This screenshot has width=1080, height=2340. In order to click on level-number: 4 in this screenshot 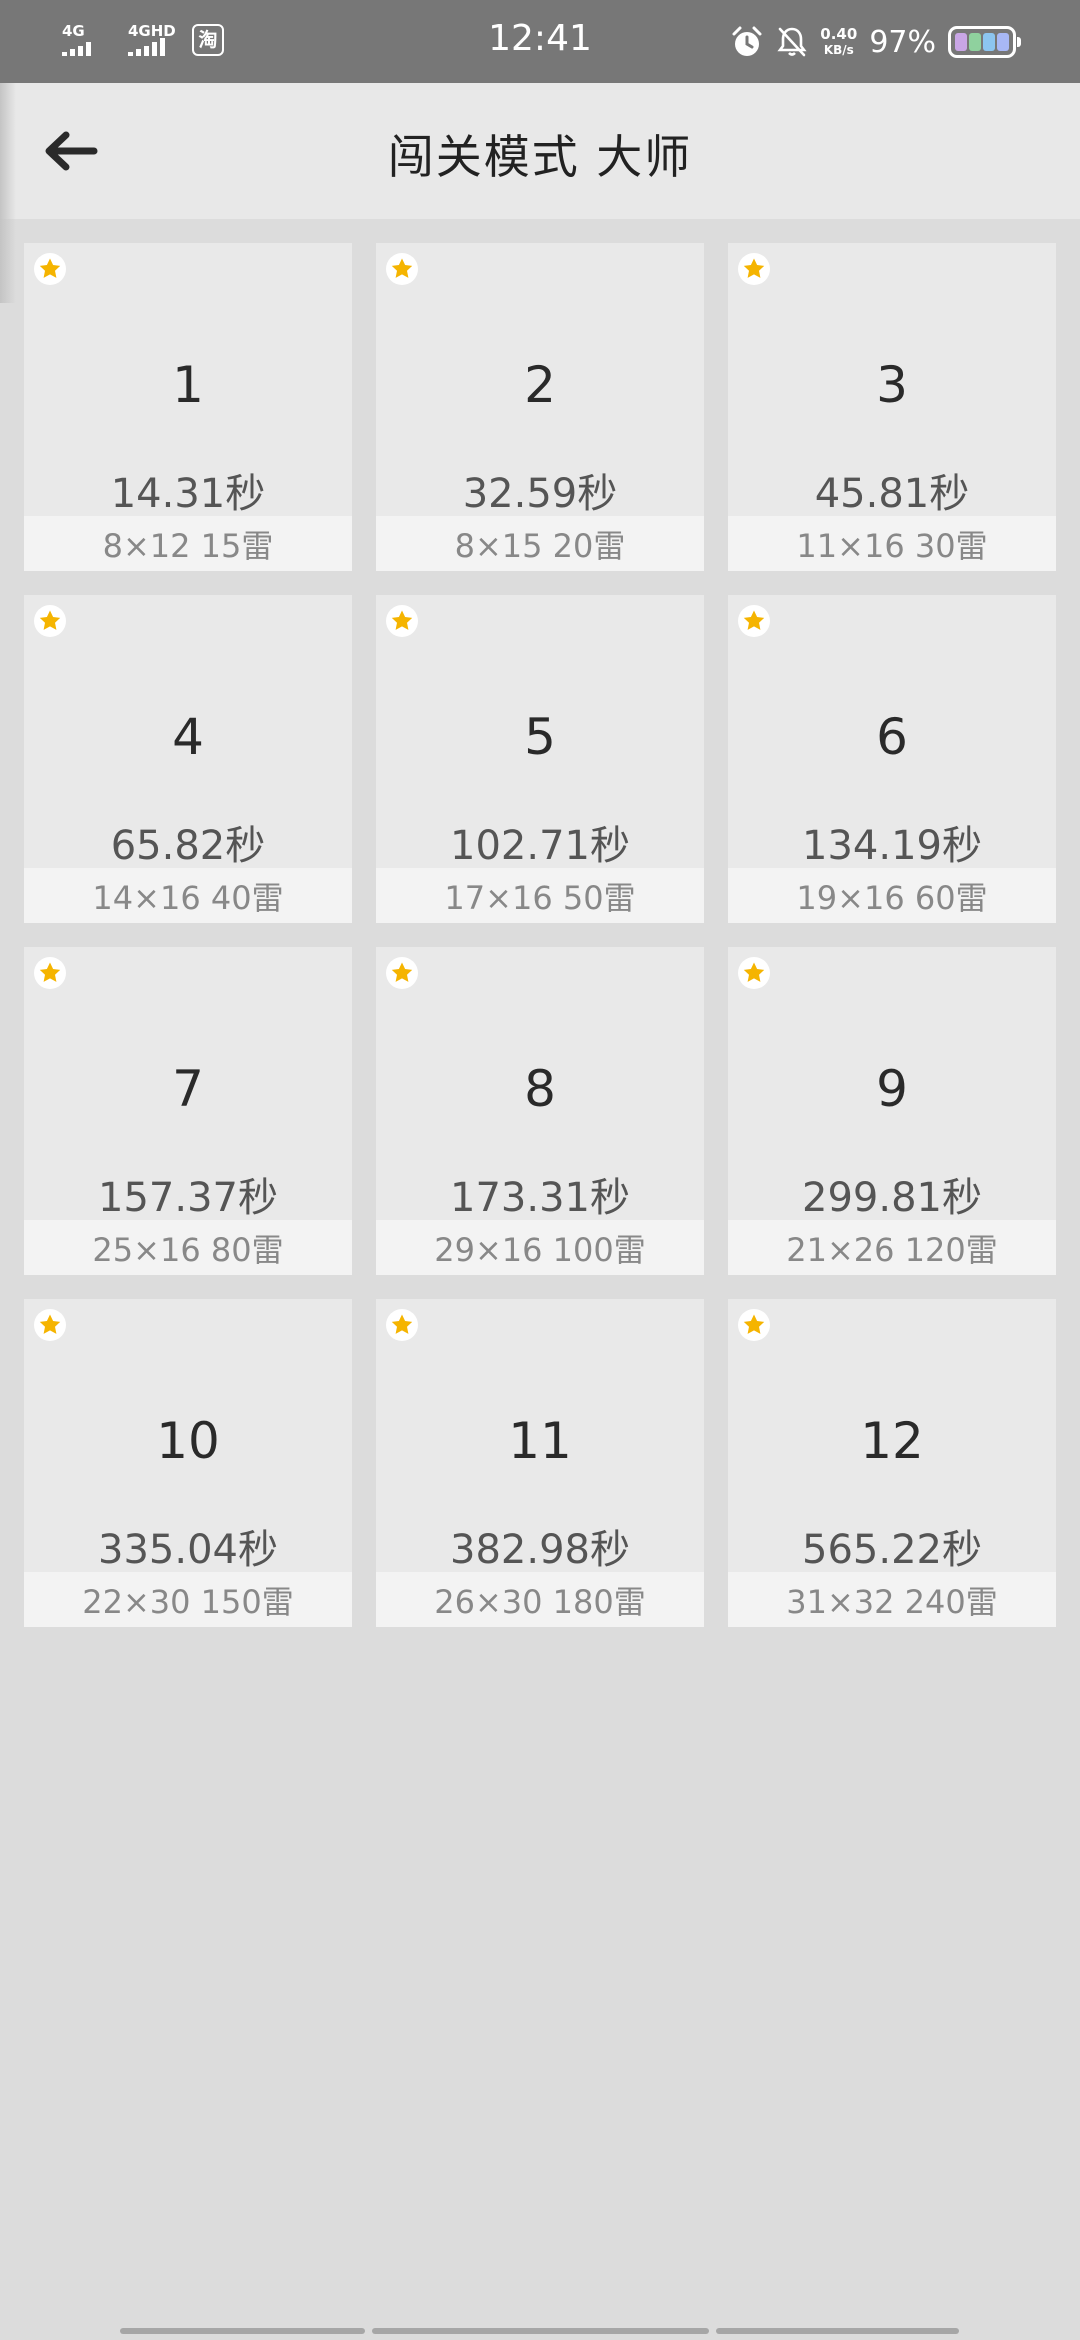, I will do `click(188, 737)`.